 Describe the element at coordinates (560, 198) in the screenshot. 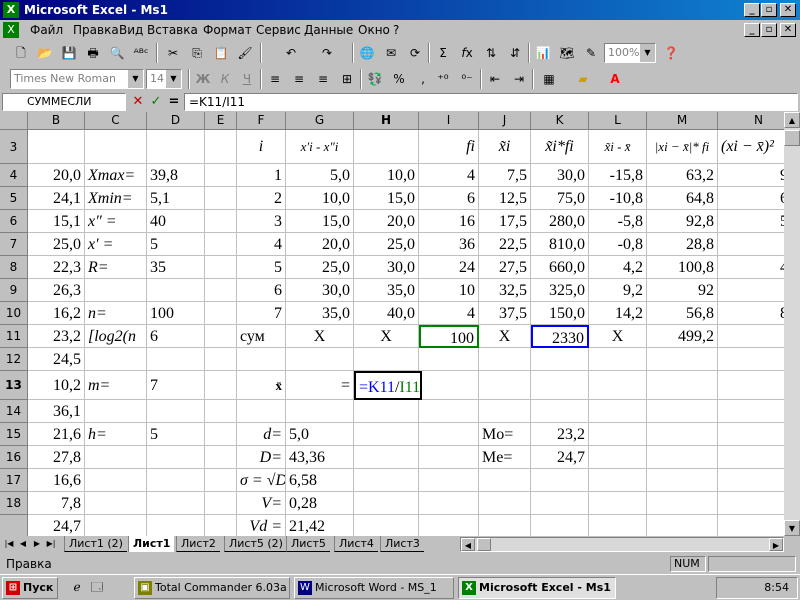

I see `table-xf: 75,0` at that location.